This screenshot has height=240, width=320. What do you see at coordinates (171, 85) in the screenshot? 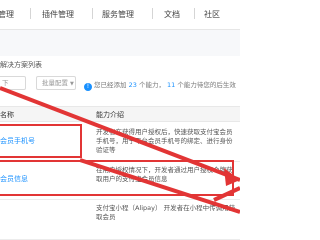
I see `pending-count: 11` at bounding box center [171, 85].